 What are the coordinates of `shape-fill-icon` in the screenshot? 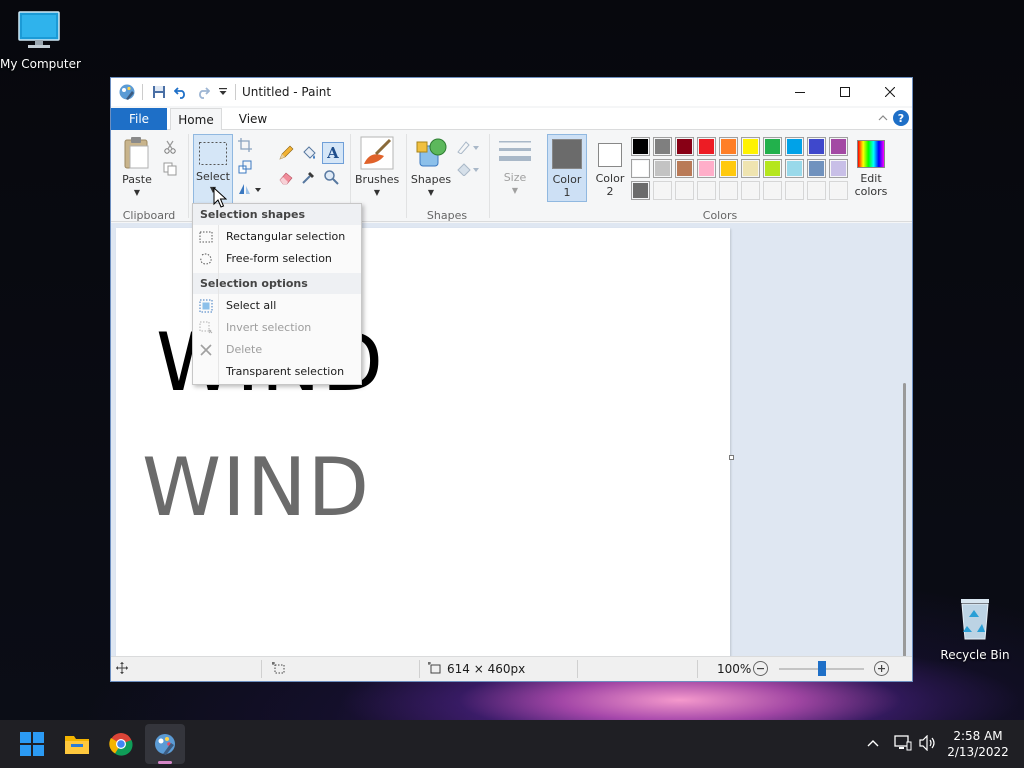 It's located at (468, 169).